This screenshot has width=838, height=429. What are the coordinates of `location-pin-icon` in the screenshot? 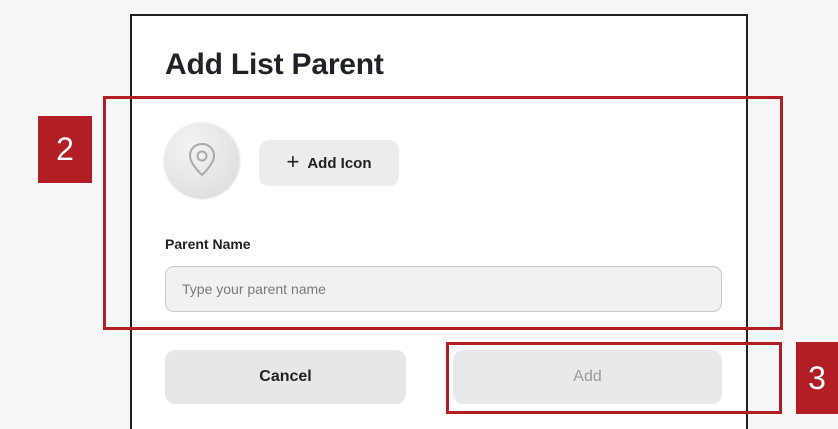 It's located at (202, 159).